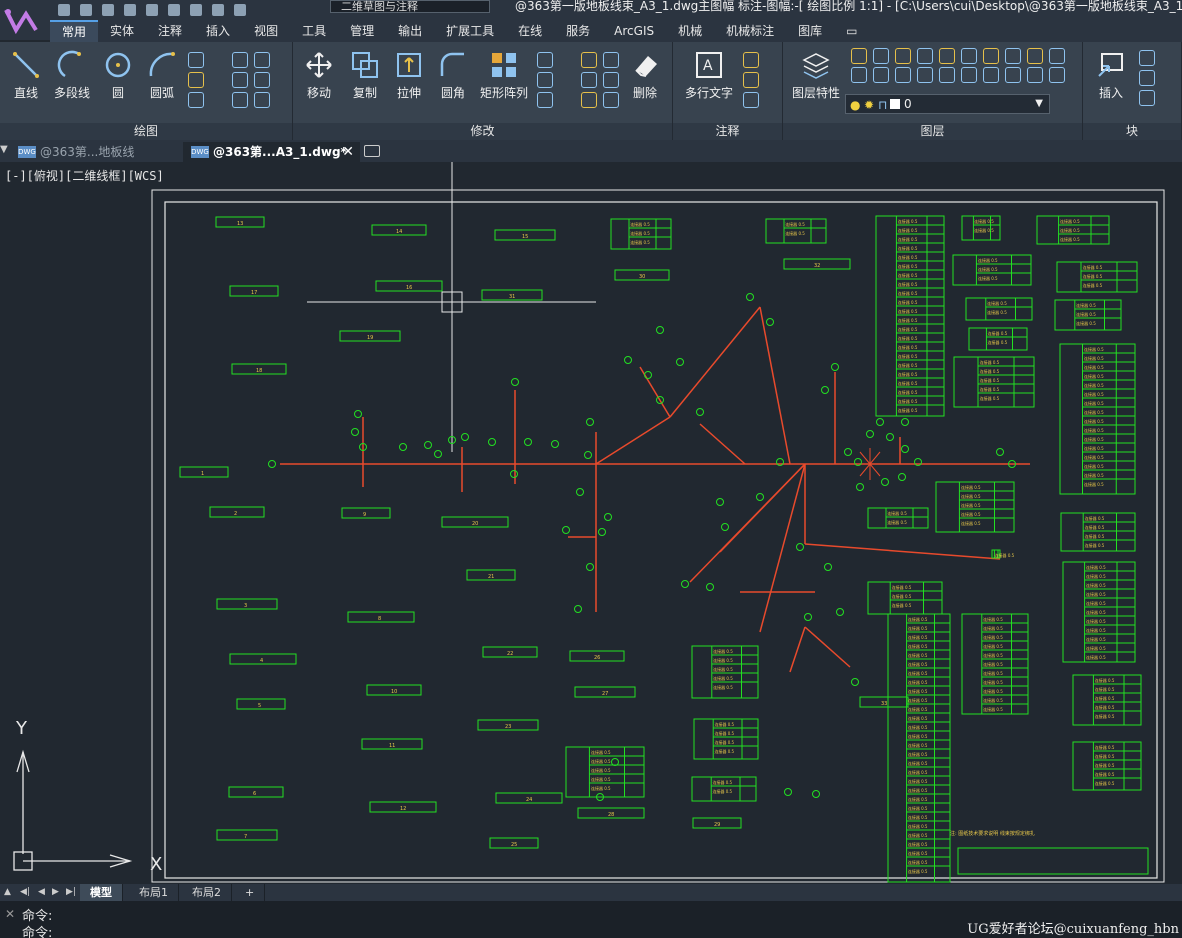 The height and width of the screenshot is (938, 1182). Describe the element at coordinates (925, 75) in the screenshot. I see `layer-copy-icon` at that location.